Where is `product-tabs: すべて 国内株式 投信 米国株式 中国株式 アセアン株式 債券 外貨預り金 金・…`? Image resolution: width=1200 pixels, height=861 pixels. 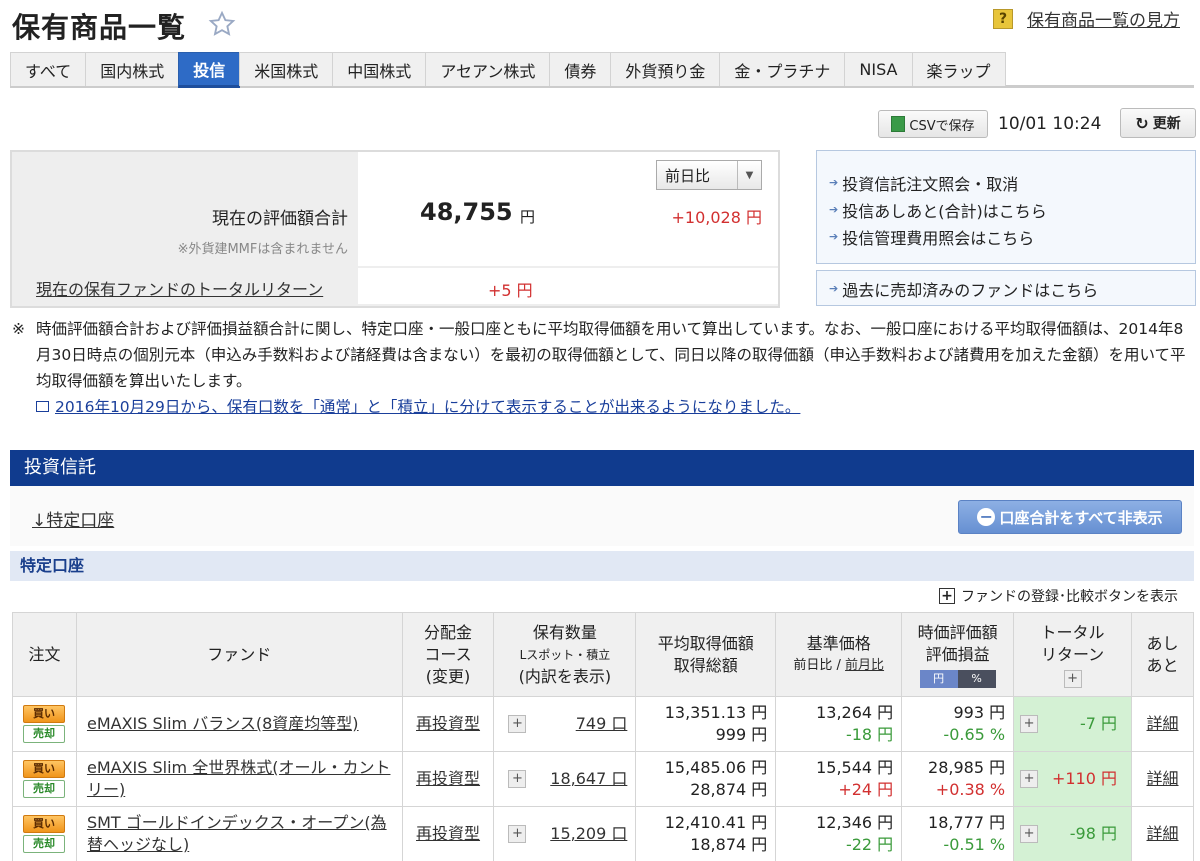 product-tabs: すべて 国内株式 投信 米国株式 中国株式 アセアン株式 債券 外貨預り金 金・… is located at coordinates (602, 70).